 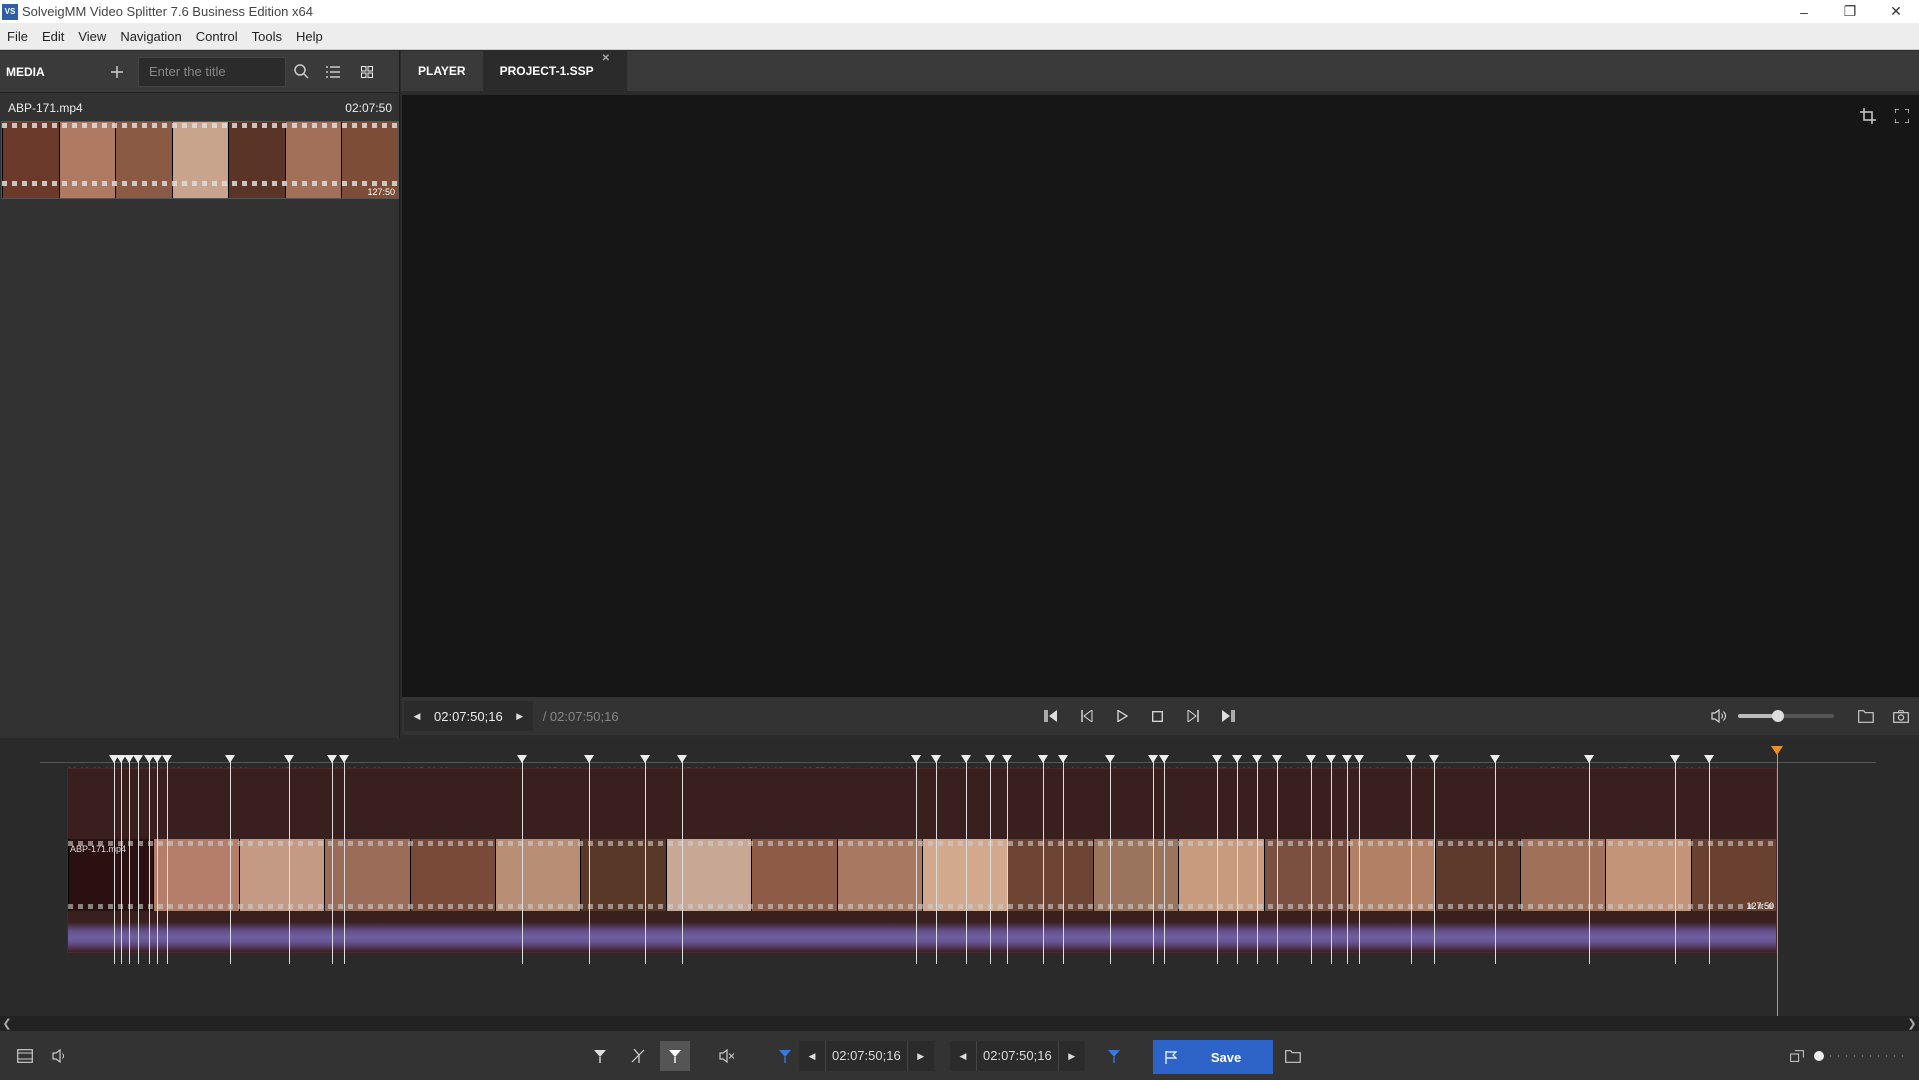 What do you see at coordinates (53, 36) in the screenshot?
I see `menu-edit: Edit` at bounding box center [53, 36].